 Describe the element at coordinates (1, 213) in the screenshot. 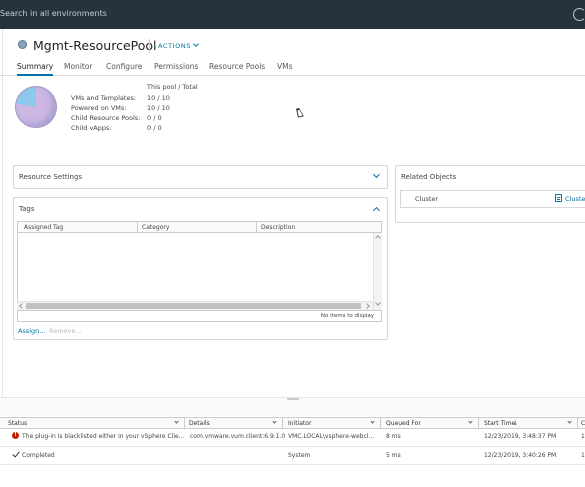

I see `navigator-gutter` at that location.